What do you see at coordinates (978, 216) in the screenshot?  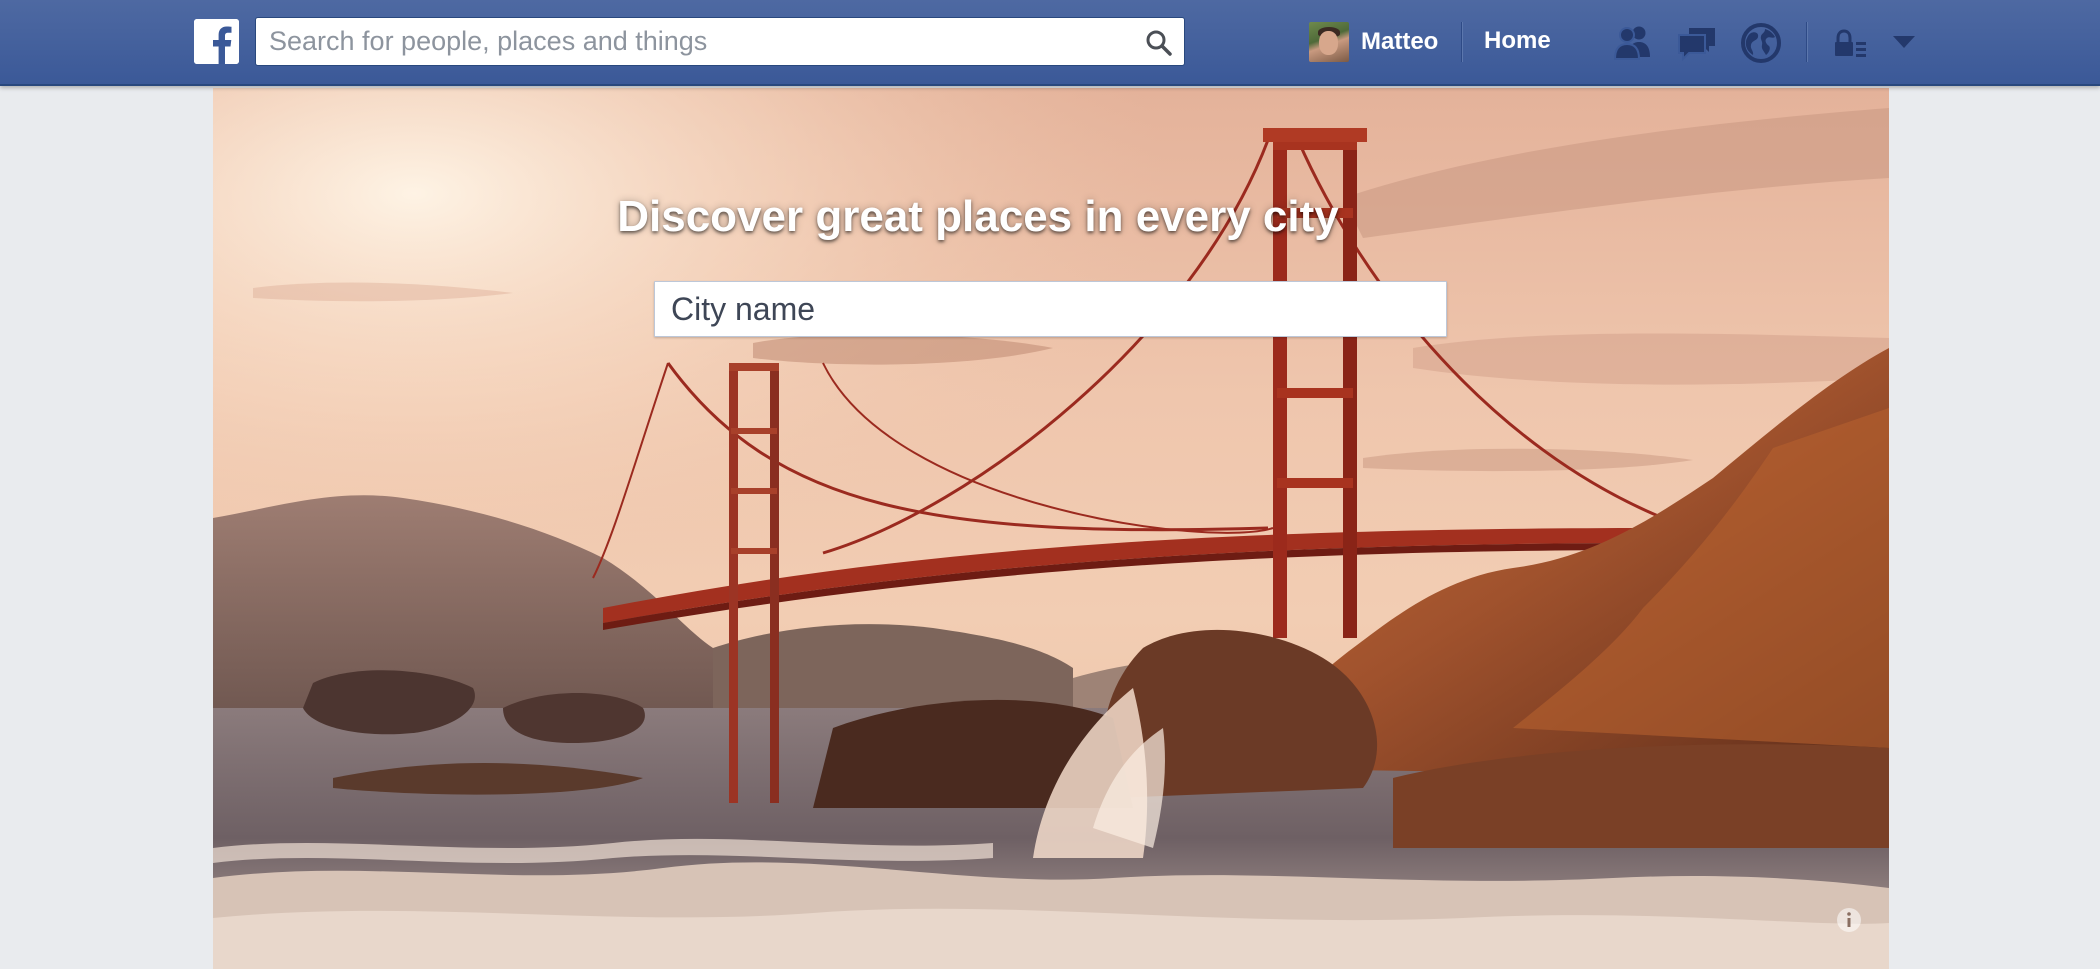 I see `hero-title: Discover great places in every city` at bounding box center [978, 216].